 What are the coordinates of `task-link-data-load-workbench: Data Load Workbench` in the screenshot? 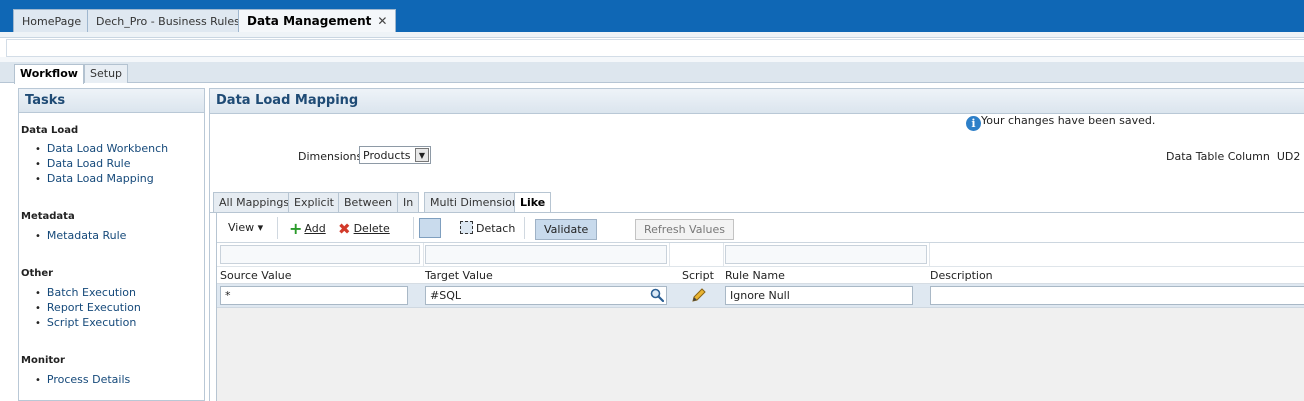 It's located at (101, 148).